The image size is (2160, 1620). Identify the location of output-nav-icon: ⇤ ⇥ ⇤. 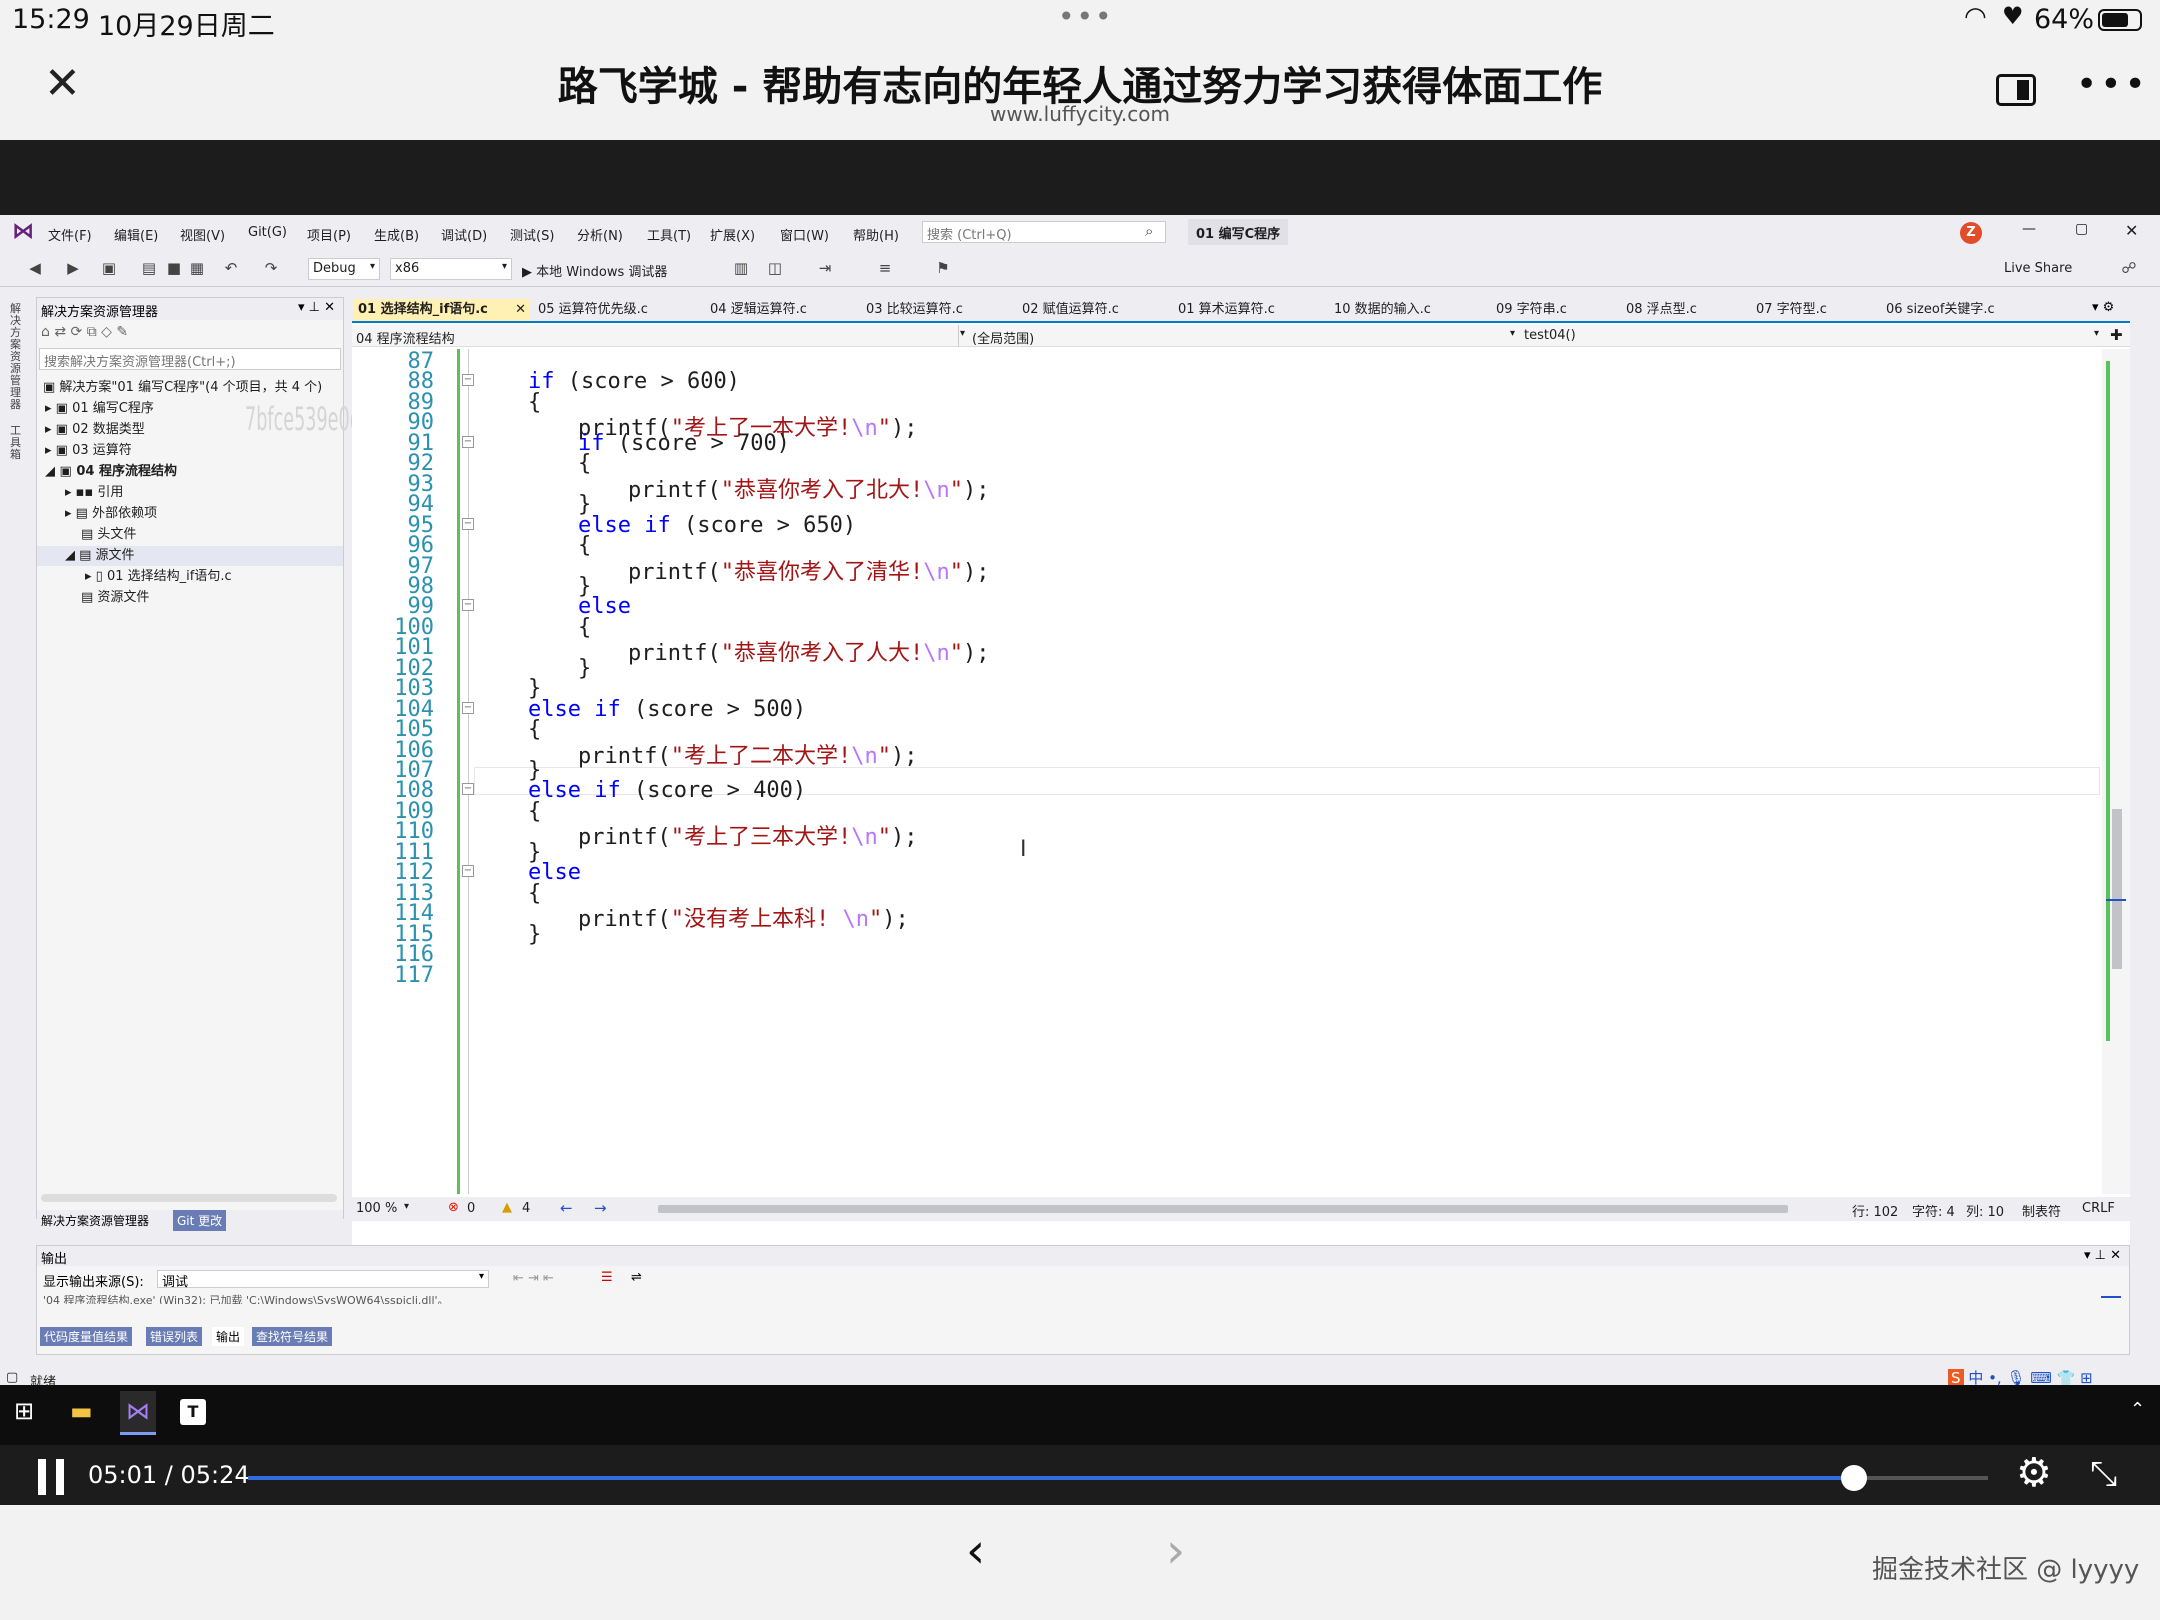
(533, 1278).